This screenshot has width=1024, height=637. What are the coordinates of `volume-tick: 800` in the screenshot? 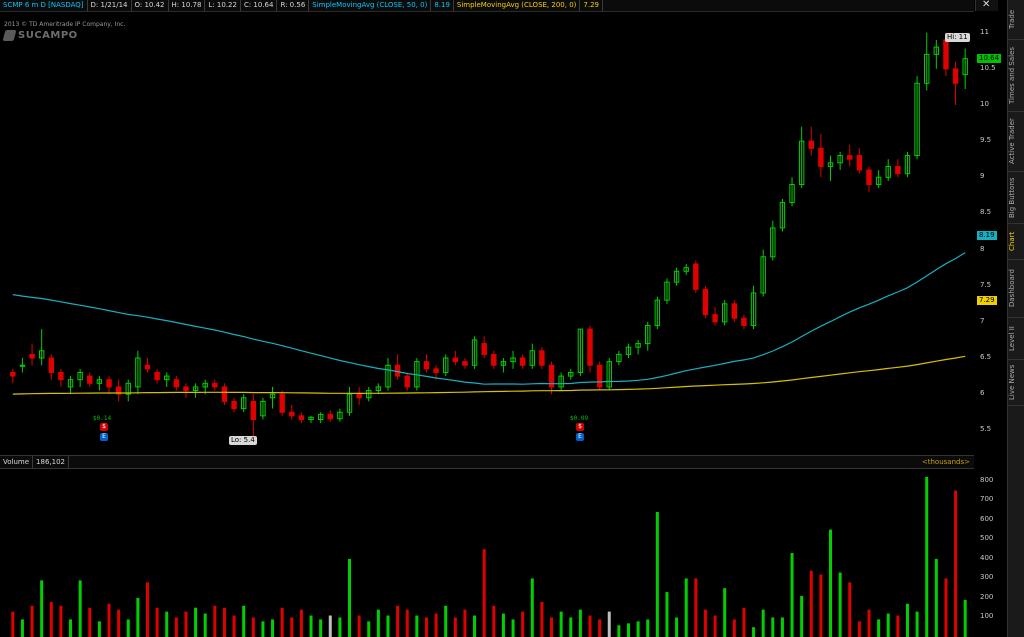 It's located at (987, 479).